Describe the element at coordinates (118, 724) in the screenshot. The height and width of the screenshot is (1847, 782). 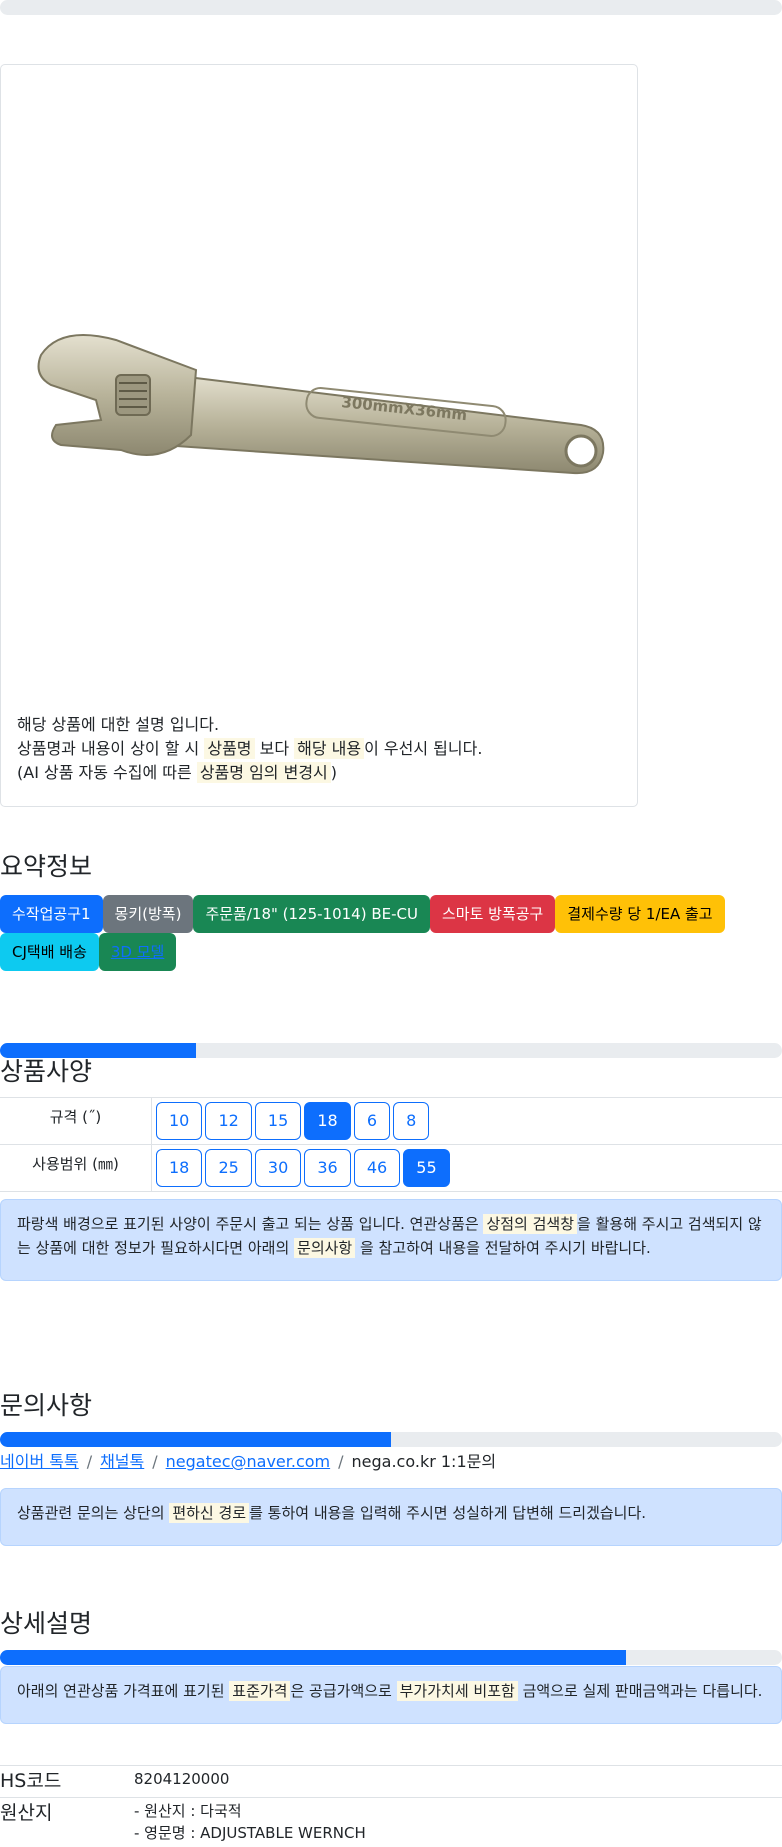
I see `card-line-text: 해당 상품에 대한 설명 입니다.` at that location.